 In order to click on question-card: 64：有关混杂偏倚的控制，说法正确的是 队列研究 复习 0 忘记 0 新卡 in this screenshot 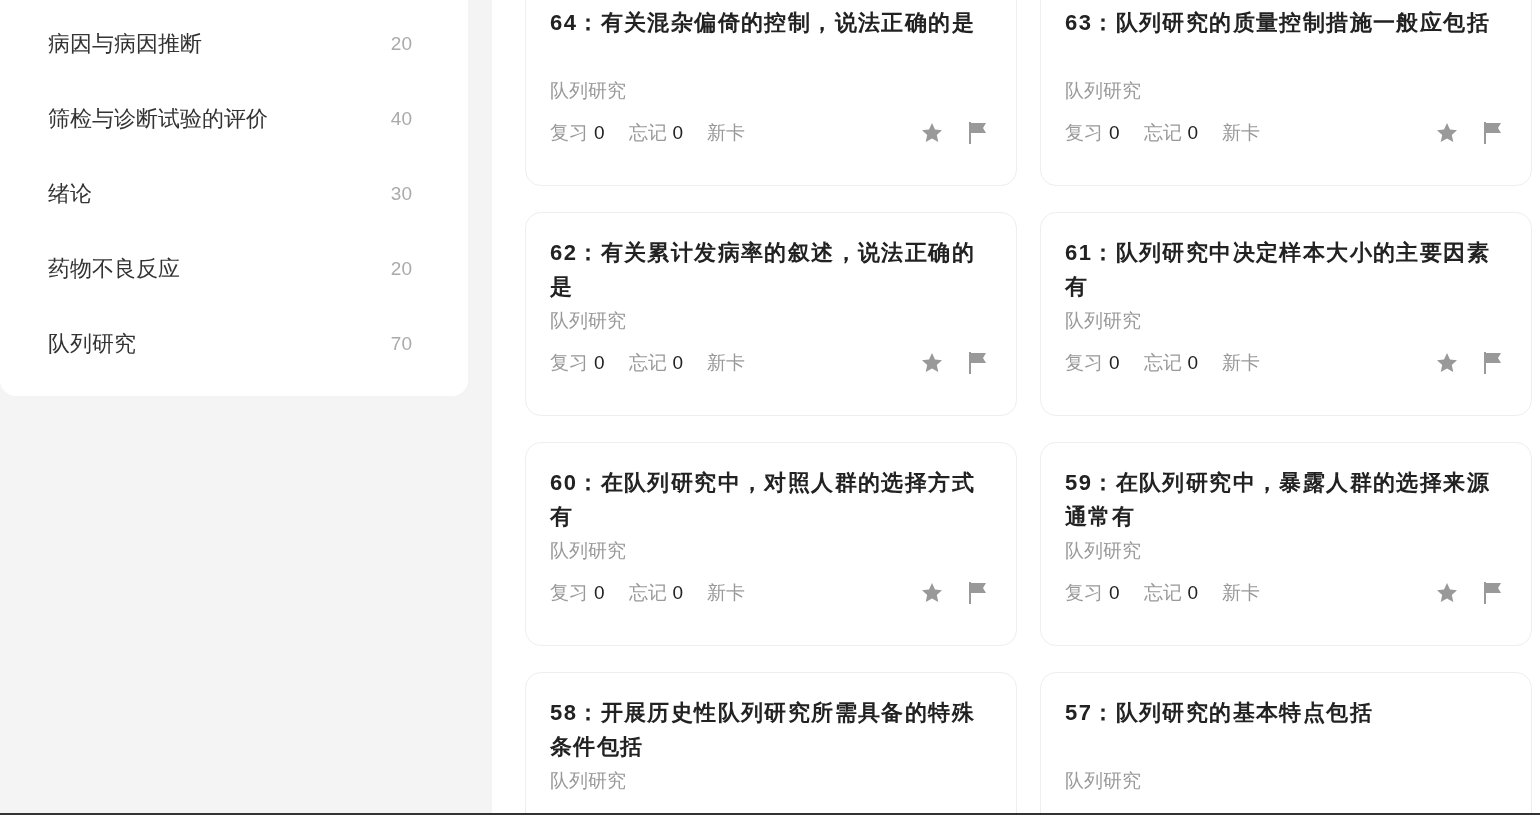, I will do `click(771, 93)`.